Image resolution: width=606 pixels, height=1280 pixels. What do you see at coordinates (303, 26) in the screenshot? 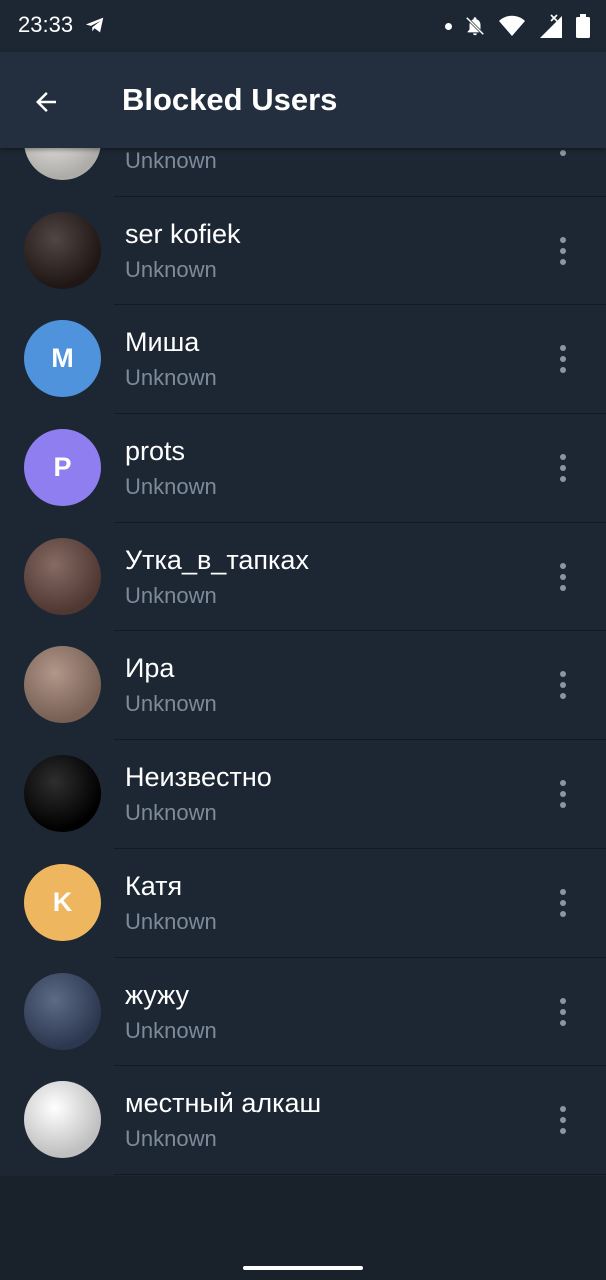
I see `status-bar: 23:33` at bounding box center [303, 26].